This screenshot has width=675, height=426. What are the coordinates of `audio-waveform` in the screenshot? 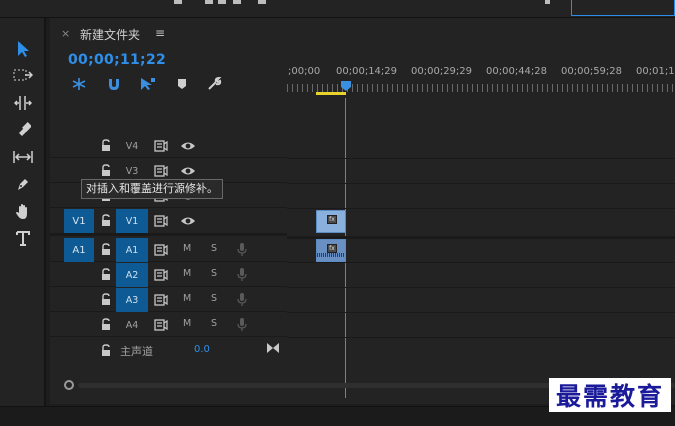 It's located at (331, 255).